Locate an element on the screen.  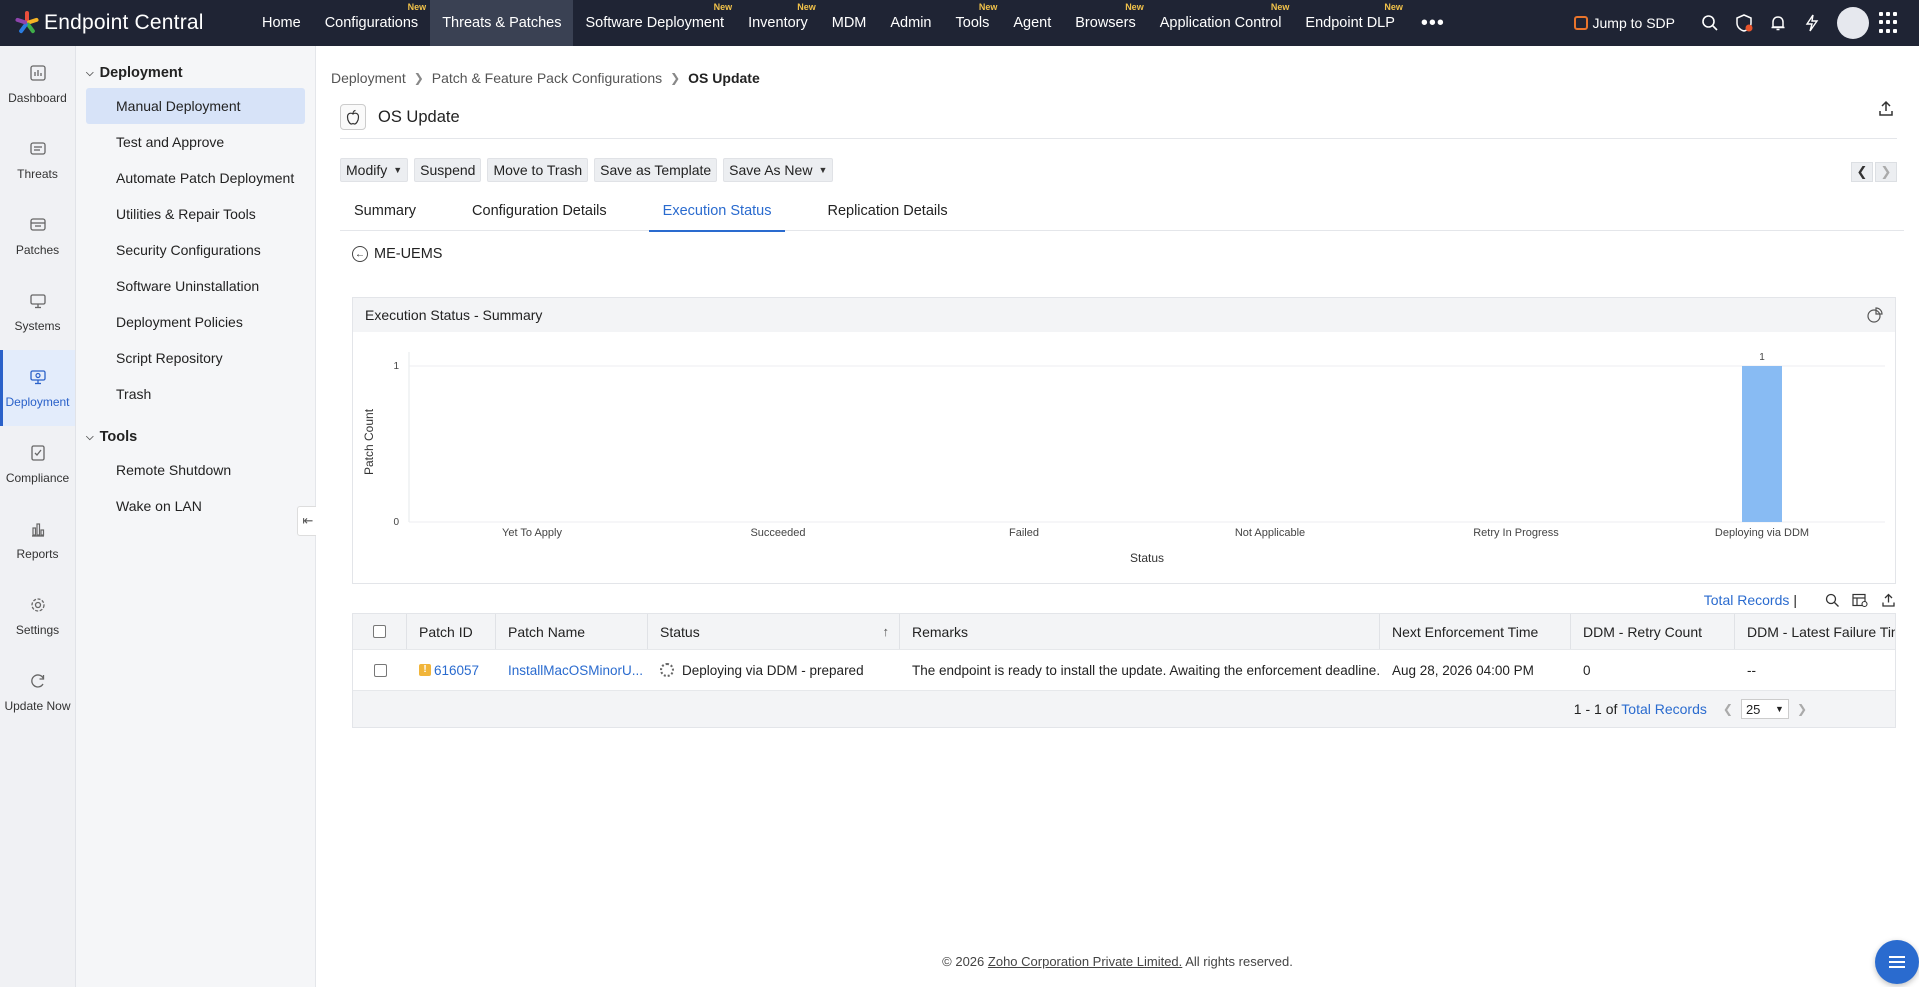
save-as-template-button: Save as Template is located at coordinates (656, 170).